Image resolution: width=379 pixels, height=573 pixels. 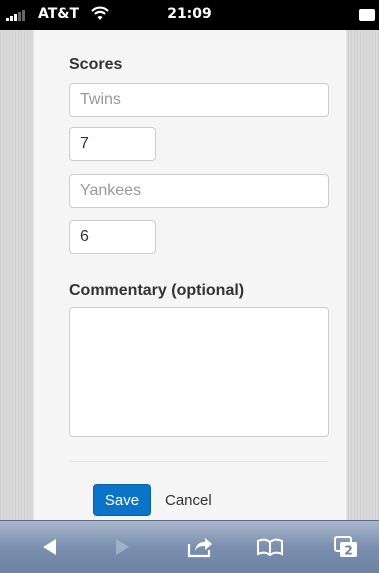 I want to click on cancel-link: Cancel, so click(x=188, y=500).